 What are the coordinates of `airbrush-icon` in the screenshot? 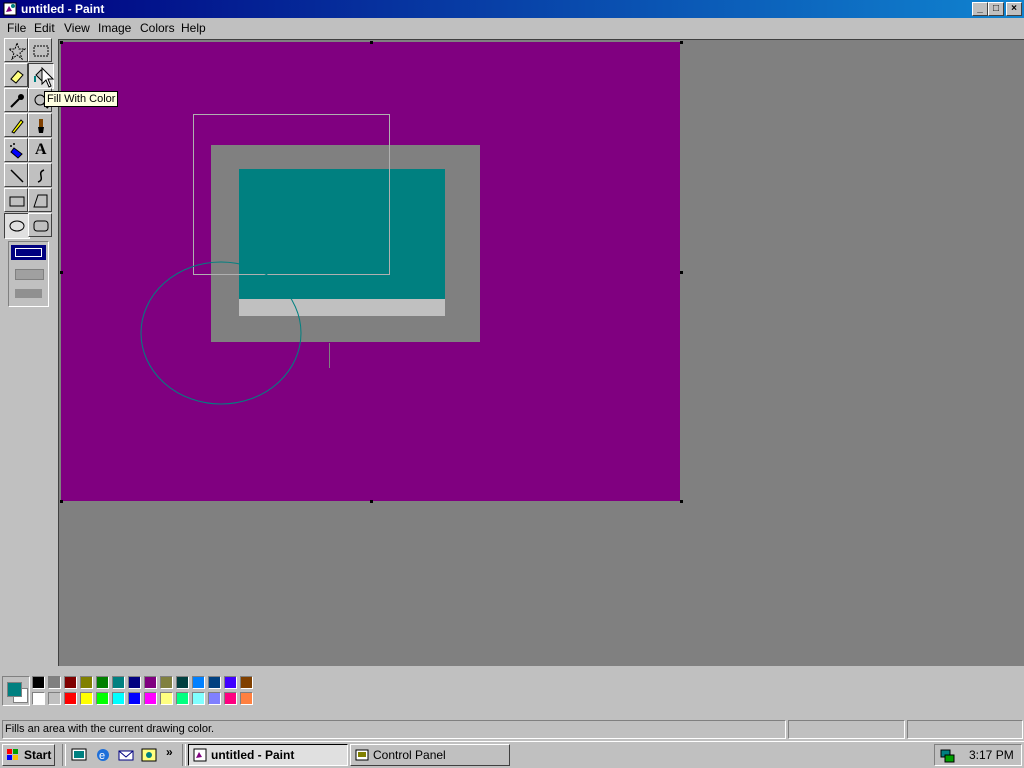 It's located at (16, 151).